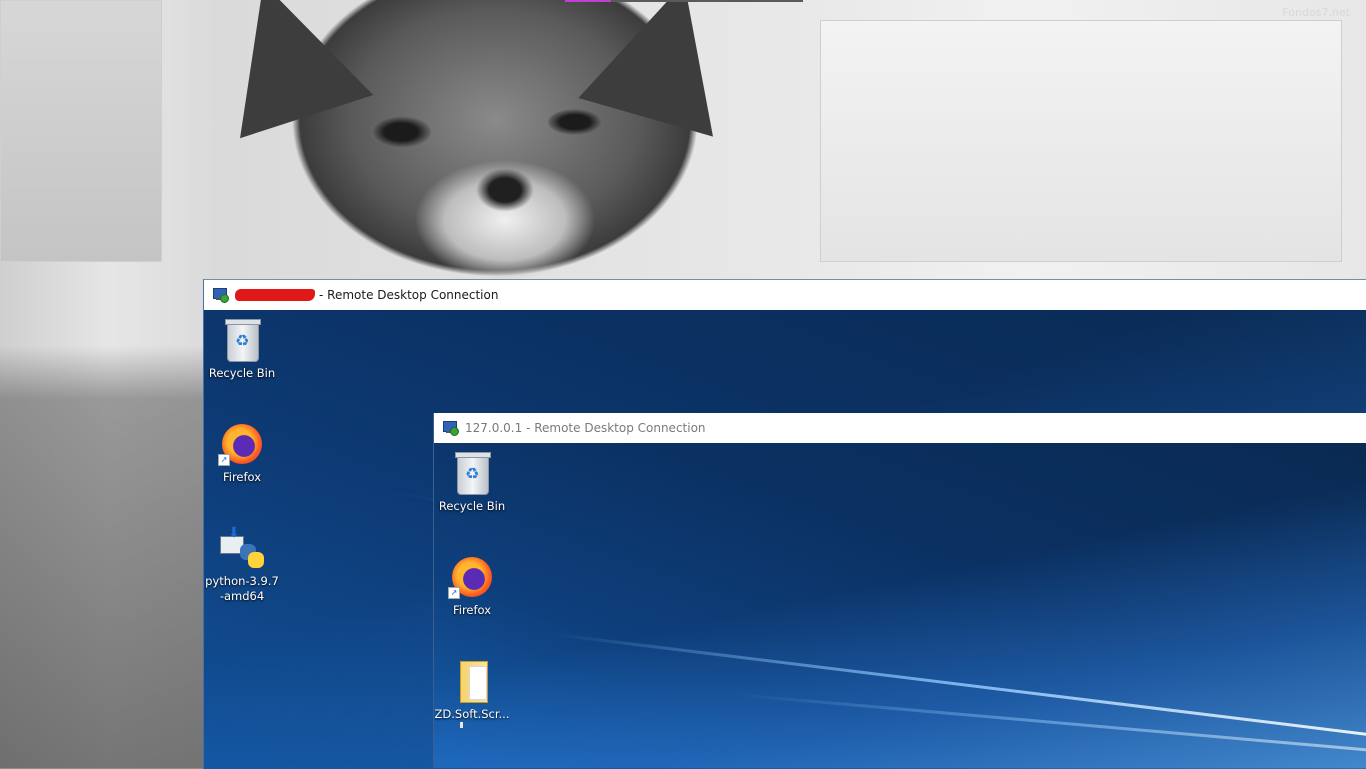 This screenshot has height=769, width=1366. I want to click on inner-window-title: 127.0.0.1 - Remote Desktop Connection, so click(585, 428).